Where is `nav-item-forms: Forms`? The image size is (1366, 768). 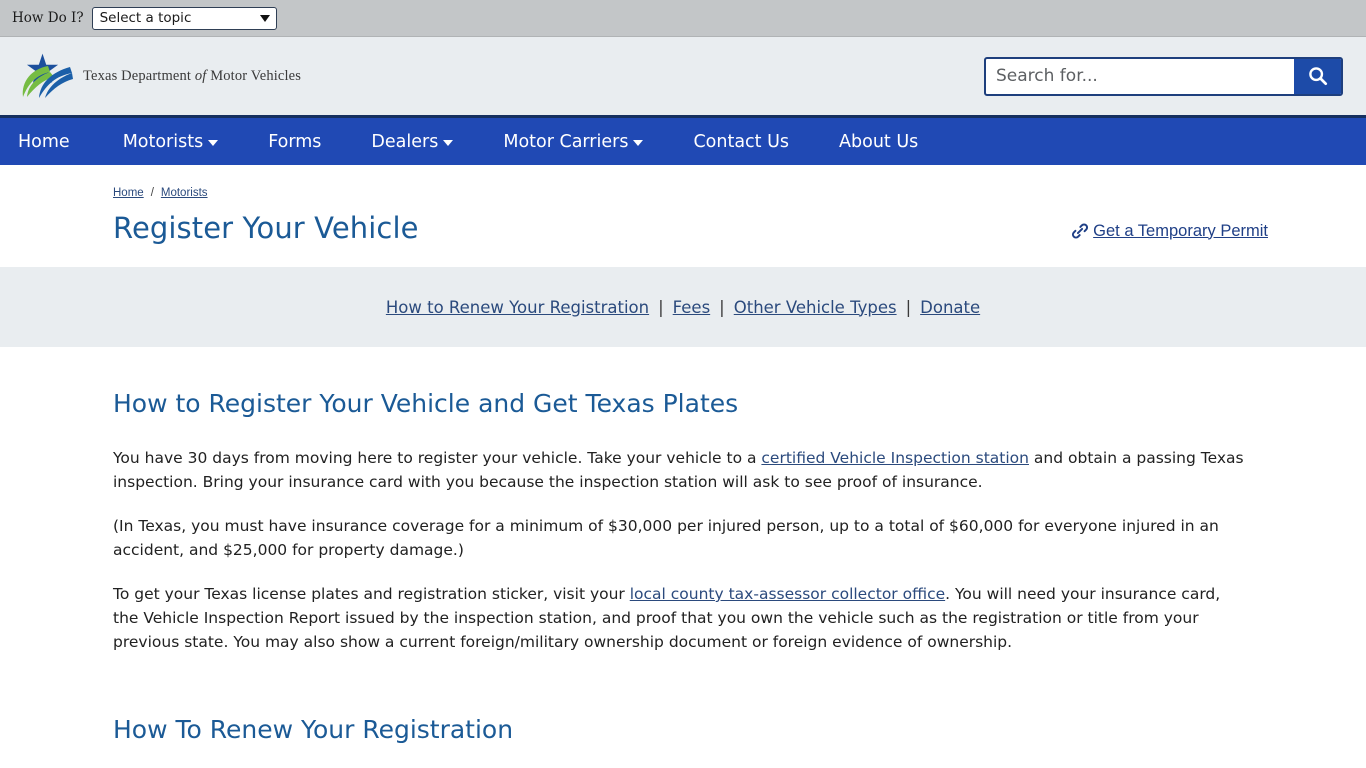
nav-item-forms: Forms is located at coordinates (294, 142).